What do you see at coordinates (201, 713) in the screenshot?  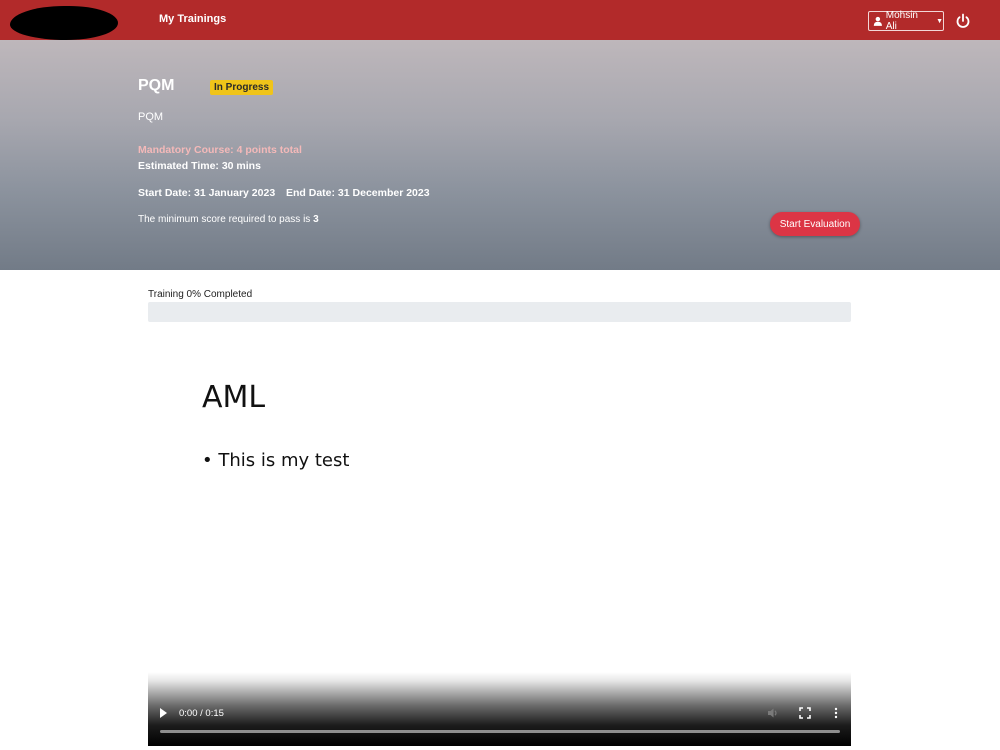 I see `video-time: 0:00 / 0:15` at bounding box center [201, 713].